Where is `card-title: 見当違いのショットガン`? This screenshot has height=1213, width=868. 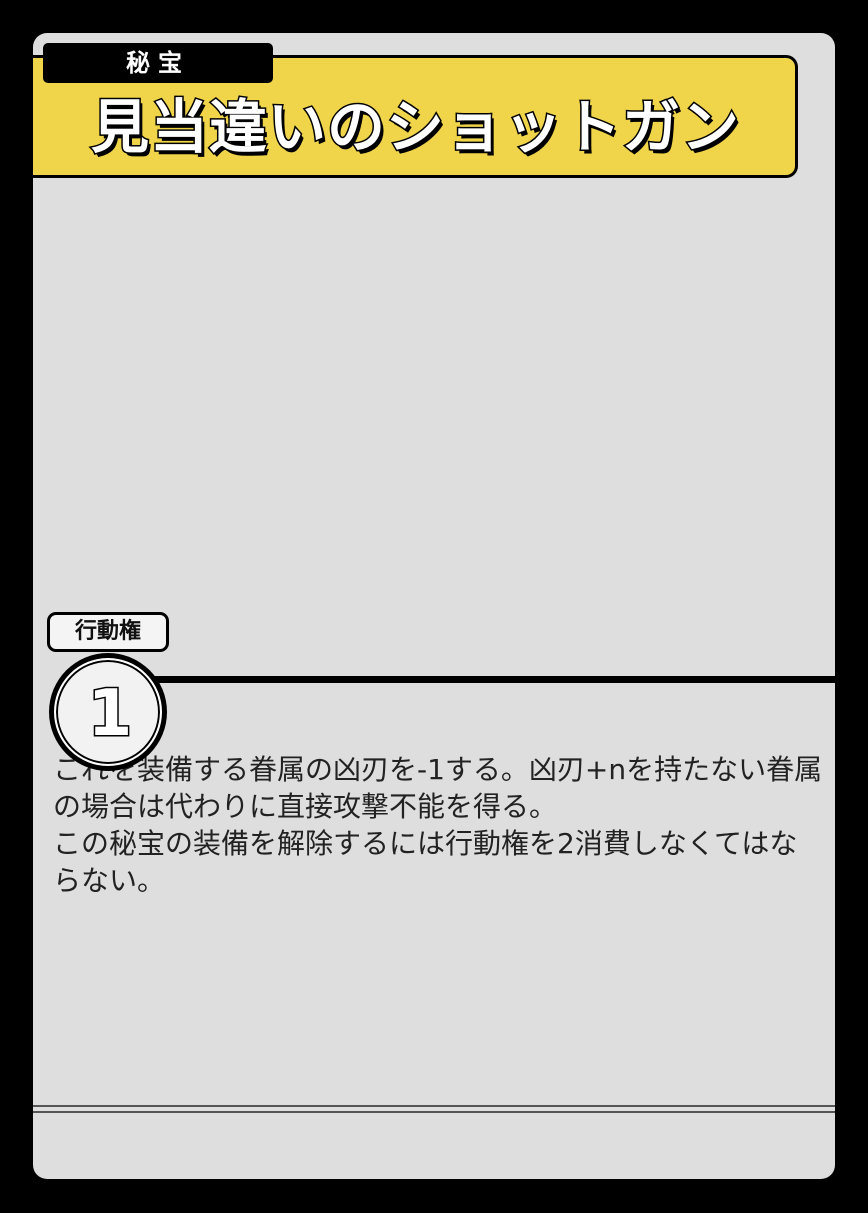
card-title: 見当違いのショットガン is located at coordinates (414, 127).